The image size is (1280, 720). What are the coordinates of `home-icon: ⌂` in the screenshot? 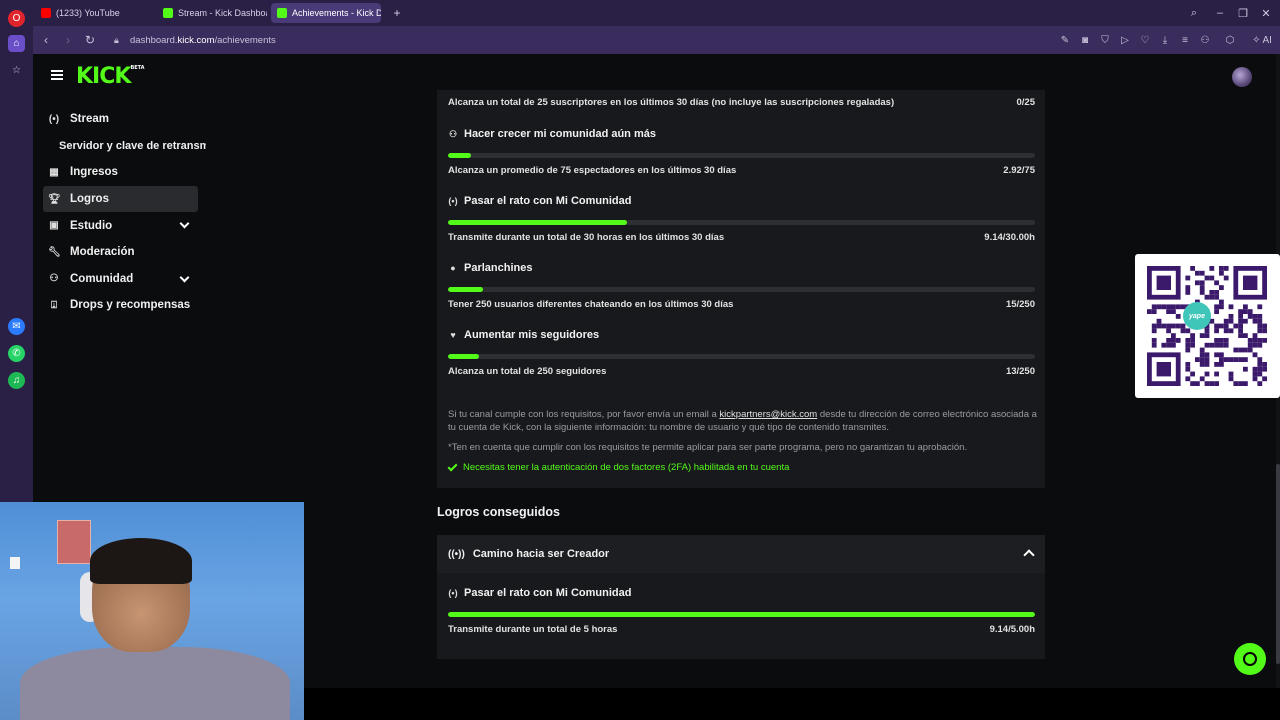 It's located at (16, 43).